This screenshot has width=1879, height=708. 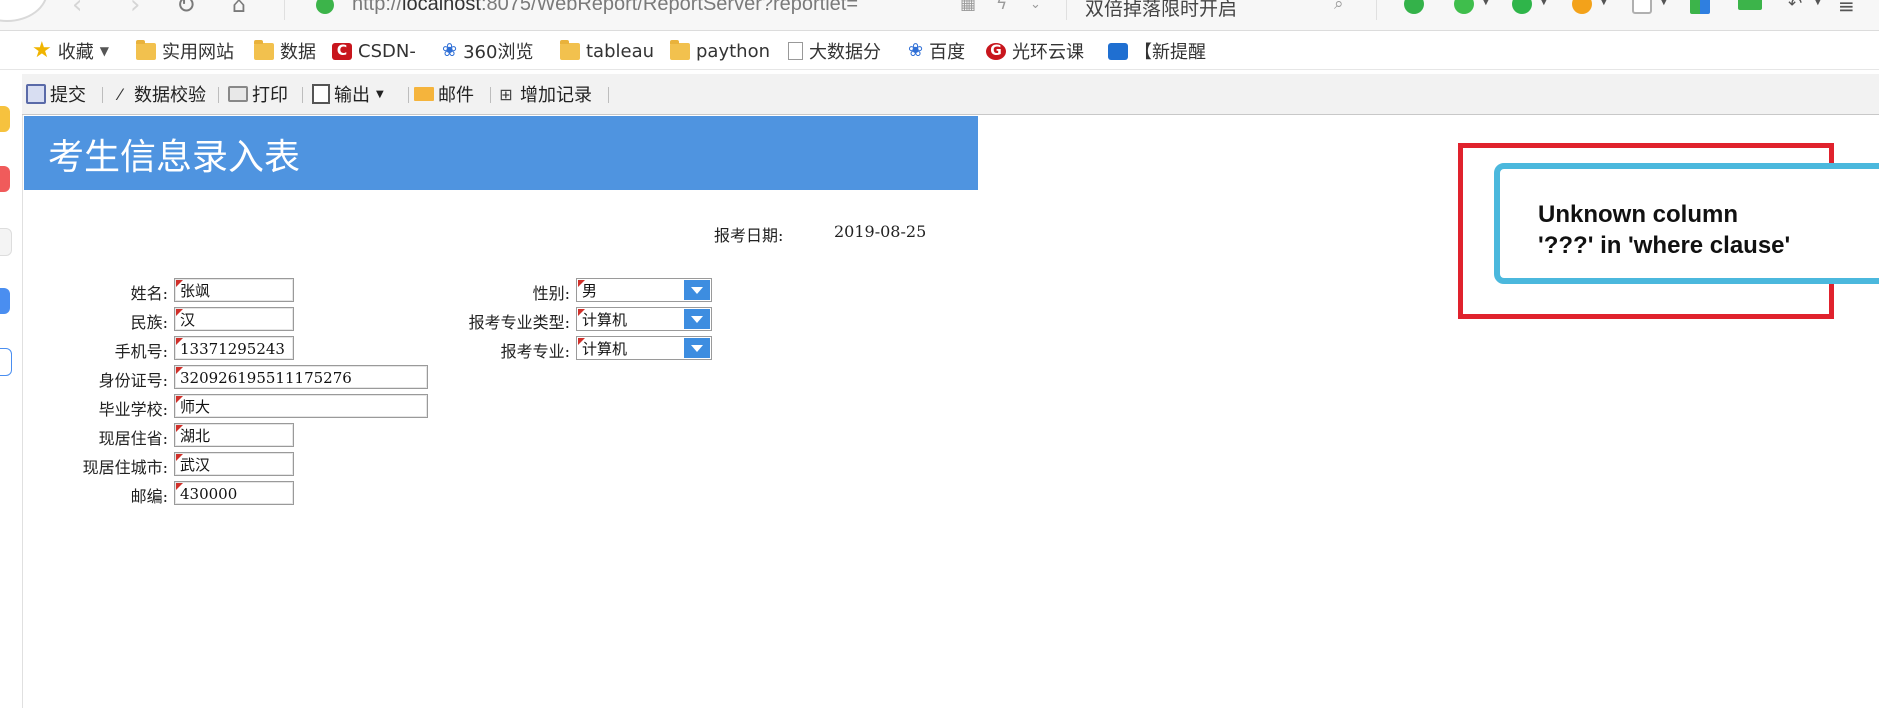 What do you see at coordinates (1035, 6) in the screenshot?
I see `url-dropdown-chevron-icon: ⌄` at bounding box center [1035, 6].